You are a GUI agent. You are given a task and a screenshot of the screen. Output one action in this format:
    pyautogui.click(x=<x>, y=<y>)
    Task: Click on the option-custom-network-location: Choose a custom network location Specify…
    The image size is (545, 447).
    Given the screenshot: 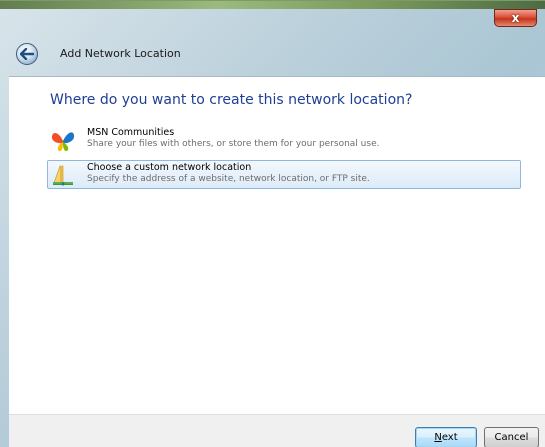 What is the action you would take?
    pyautogui.click(x=284, y=174)
    